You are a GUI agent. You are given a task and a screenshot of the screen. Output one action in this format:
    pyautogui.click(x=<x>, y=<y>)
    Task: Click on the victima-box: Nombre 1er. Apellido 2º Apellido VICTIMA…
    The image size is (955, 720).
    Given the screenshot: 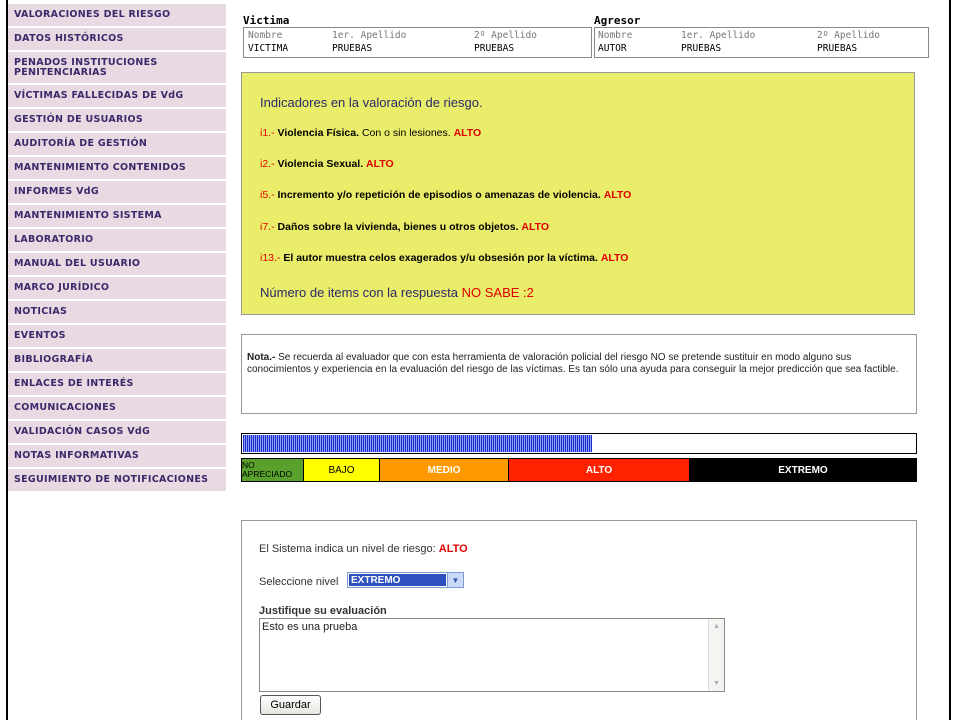 What is the action you would take?
    pyautogui.click(x=417, y=42)
    